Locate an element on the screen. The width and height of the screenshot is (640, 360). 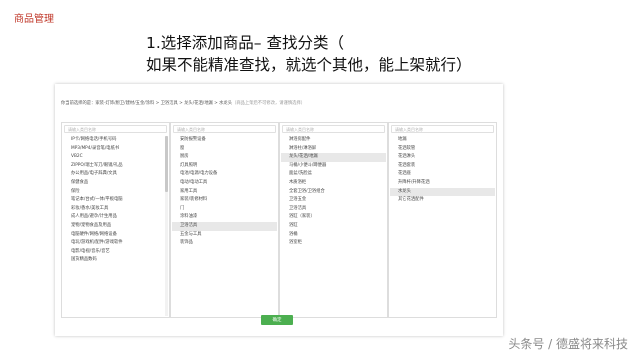
category-item: 门 is located at coordinates (224, 209).